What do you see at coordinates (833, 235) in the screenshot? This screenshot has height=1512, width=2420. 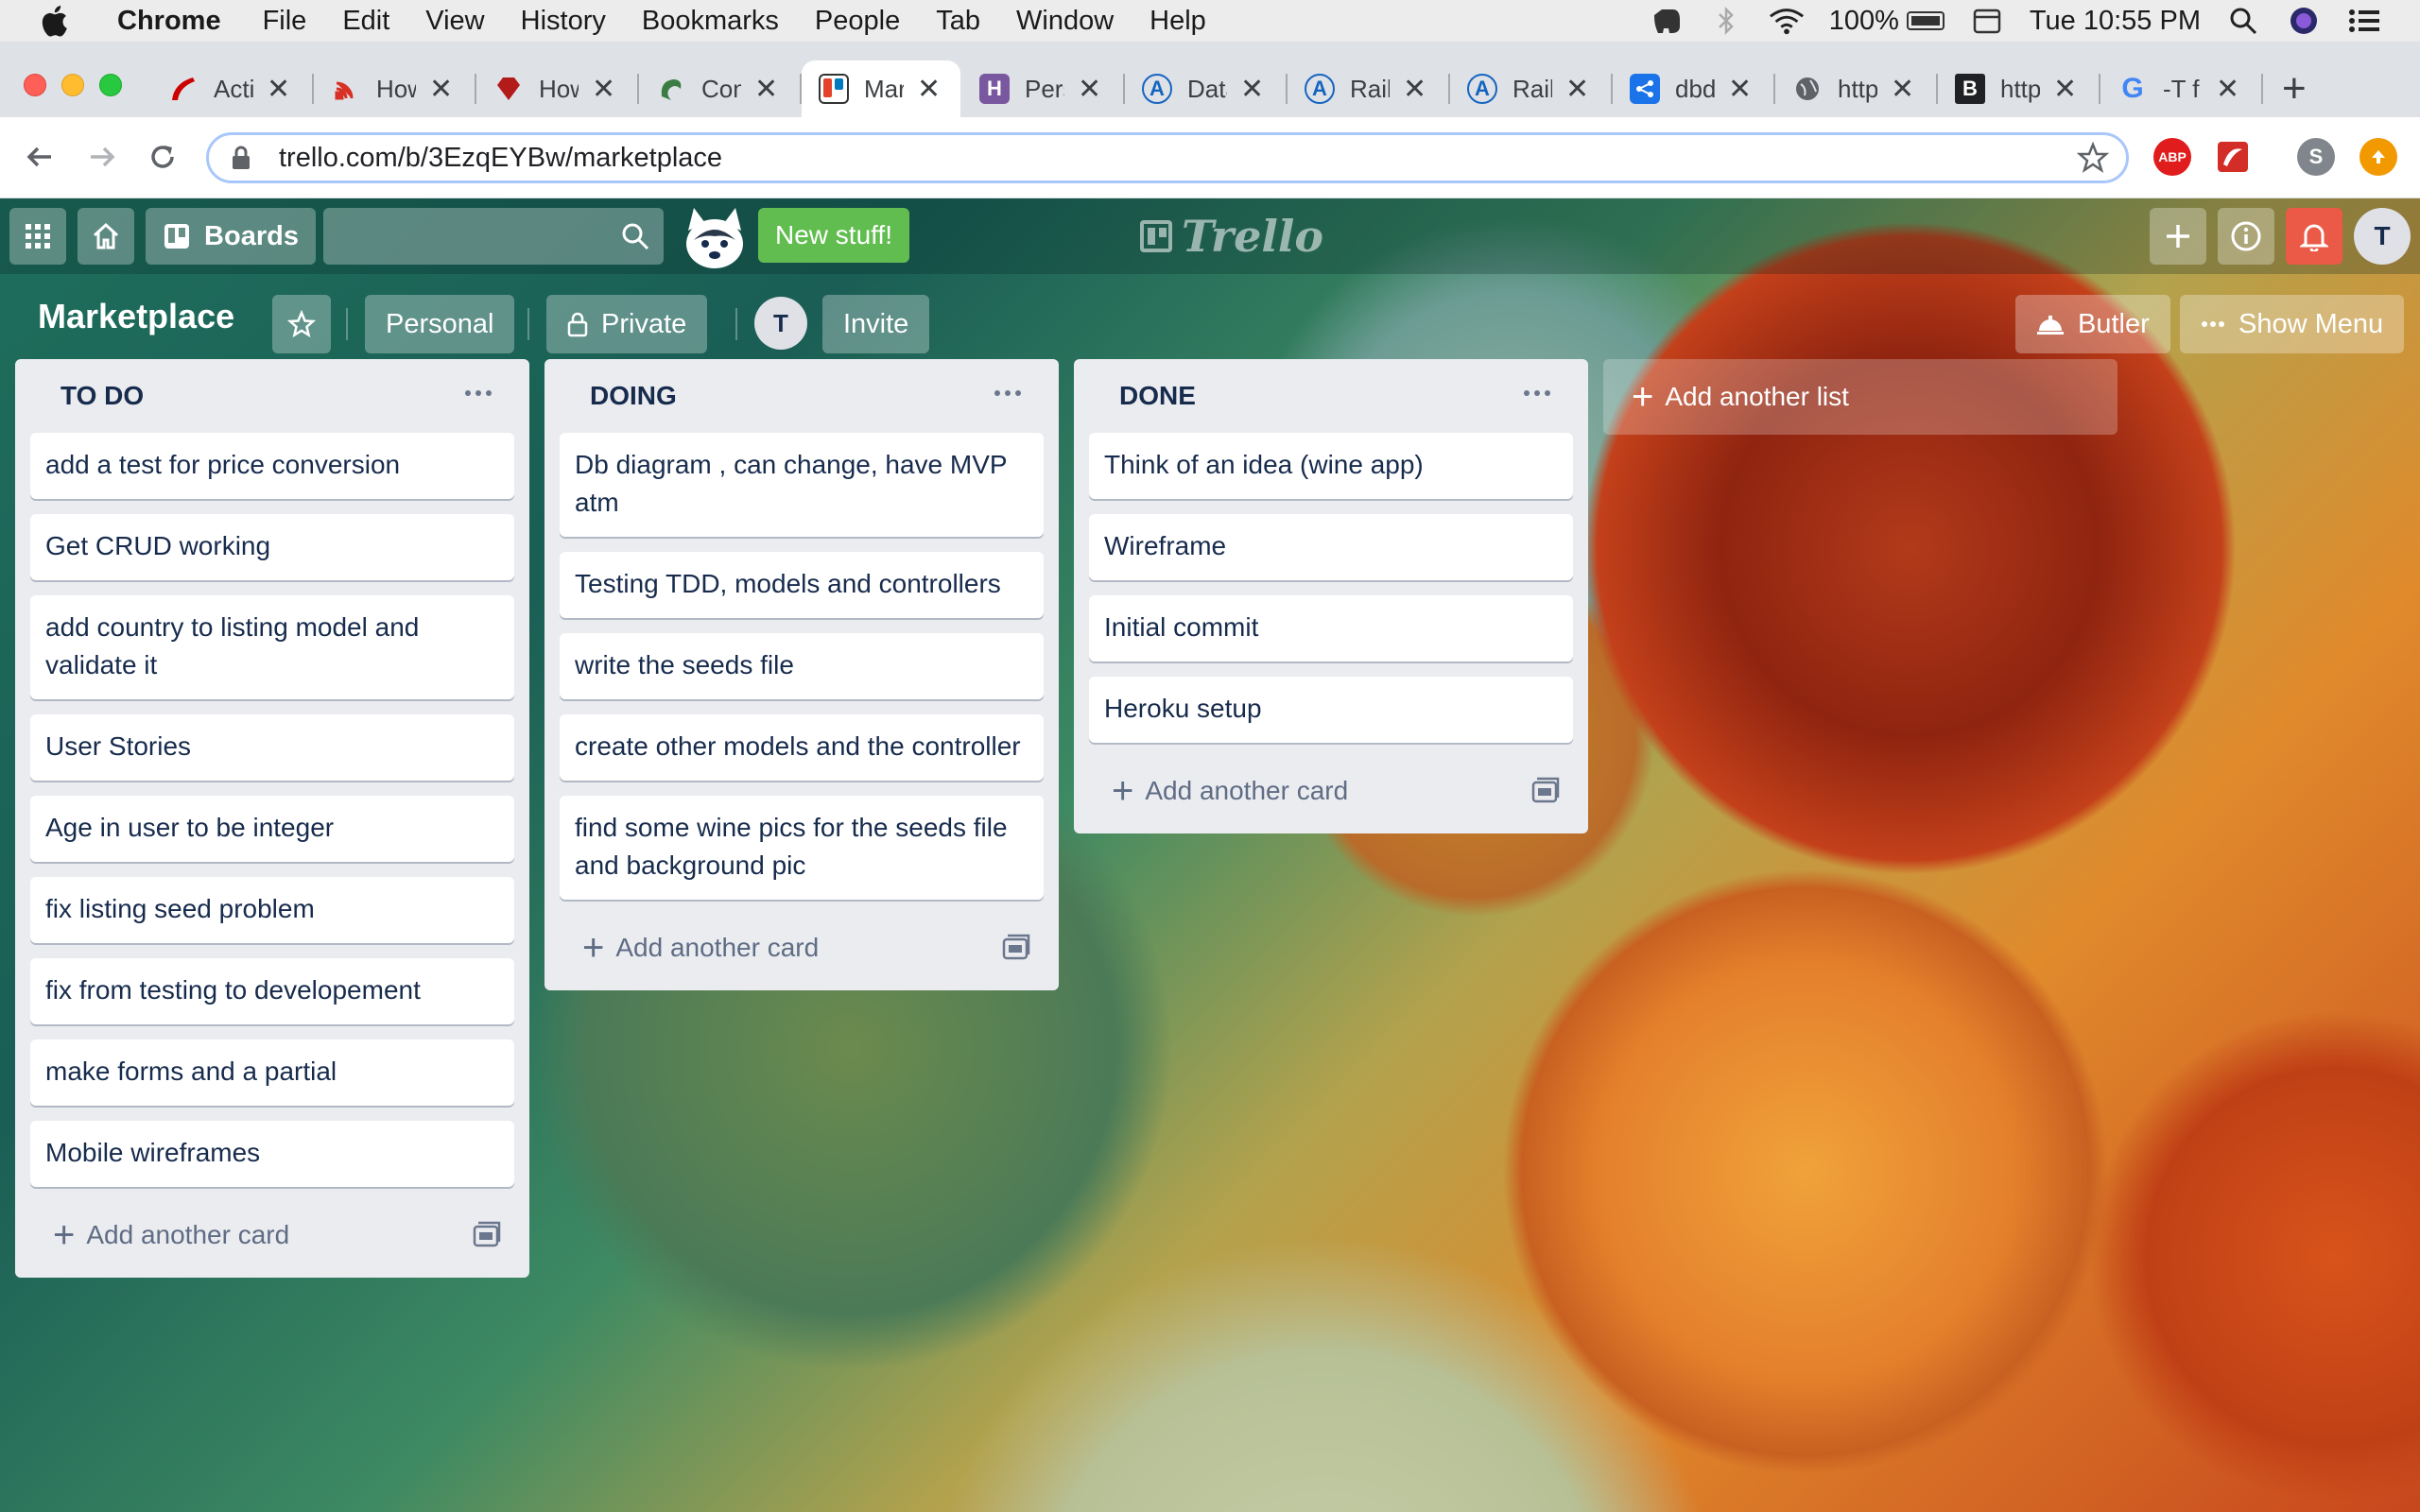 I see `new-stuff-button: New stuff!` at bounding box center [833, 235].